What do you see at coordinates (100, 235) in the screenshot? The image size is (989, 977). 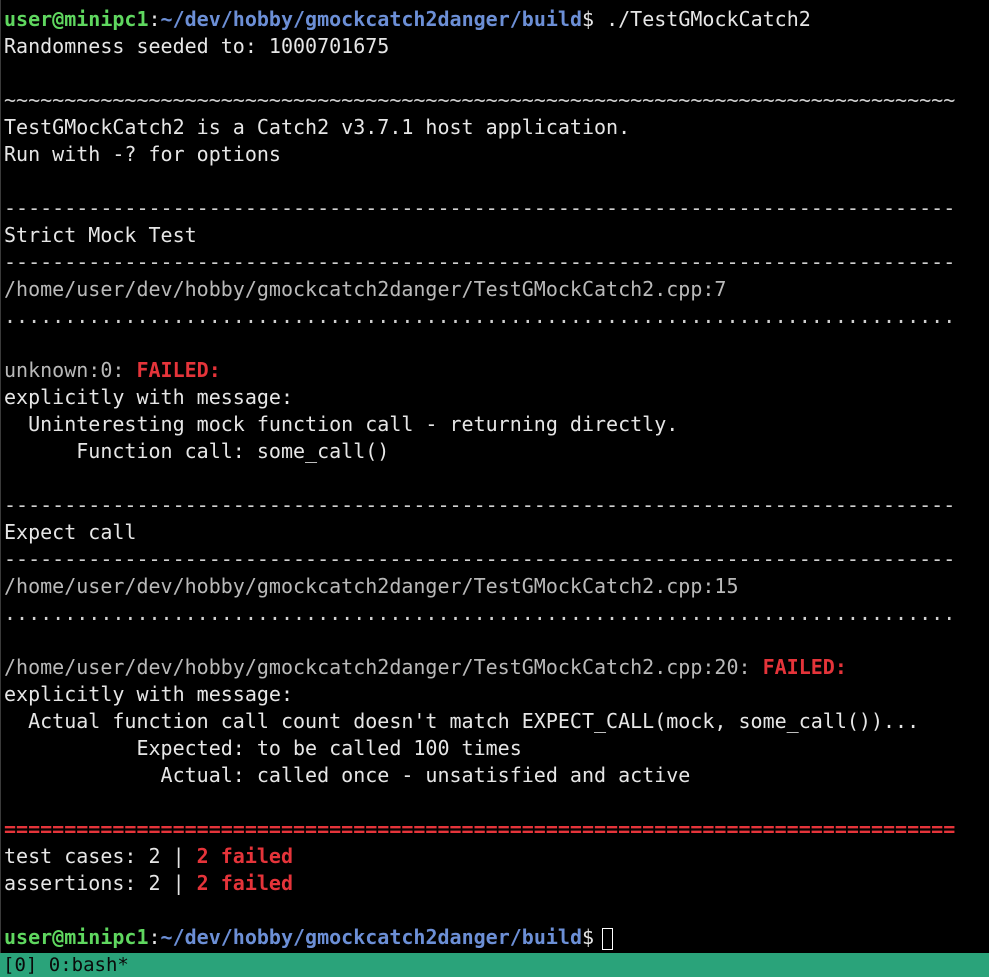 I see `test1-name: Strict Mock Test` at bounding box center [100, 235].